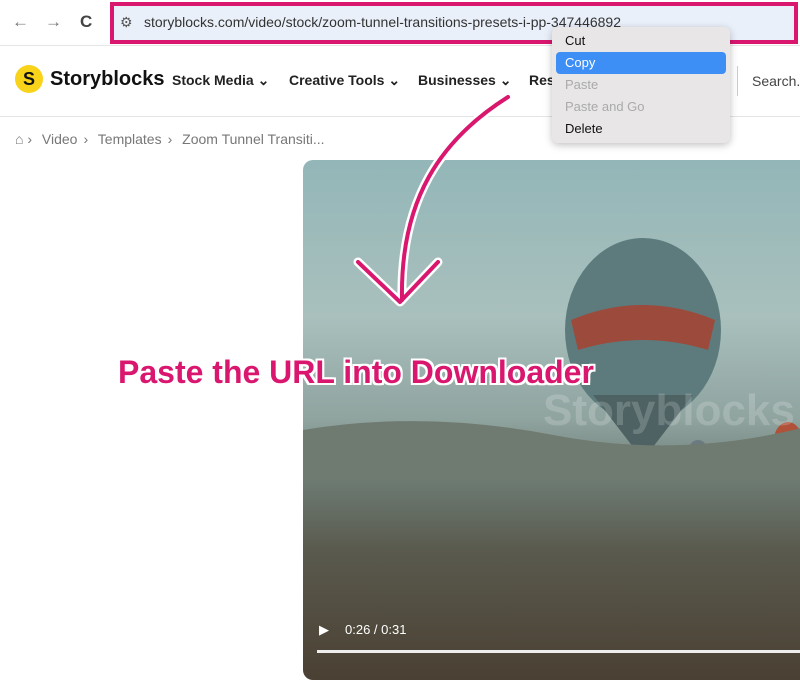 Image resolution: width=800 pixels, height=680 pixels. What do you see at coordinates (641, 129) in the screenshot?
I see `menu-item-delete: Delete` at bounding box center [641, 129].